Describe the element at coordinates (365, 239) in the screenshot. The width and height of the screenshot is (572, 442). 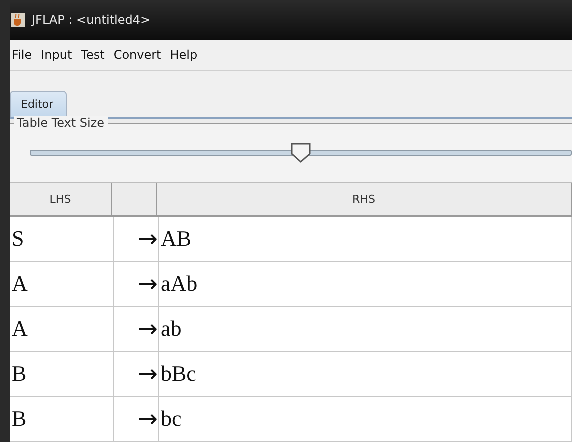
I see `table-cell: AB` at that location.